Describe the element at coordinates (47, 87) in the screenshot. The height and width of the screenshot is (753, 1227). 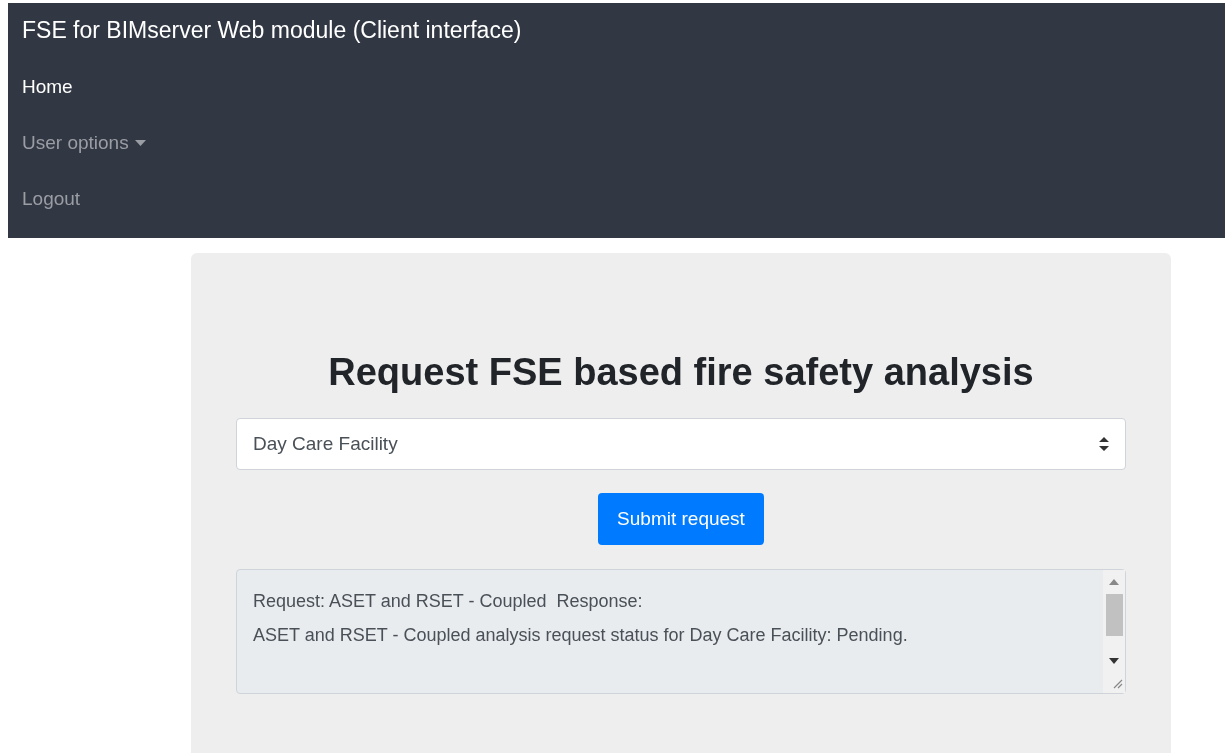
I see `nav-link: Home` at that location.